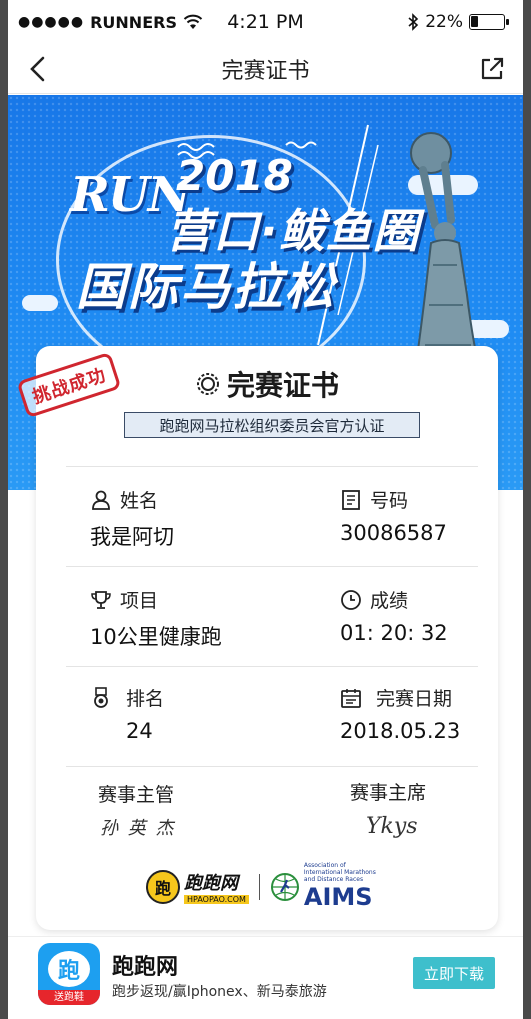 The image size is (531, 1019). I want to click on share-icon, so click(492, 69).